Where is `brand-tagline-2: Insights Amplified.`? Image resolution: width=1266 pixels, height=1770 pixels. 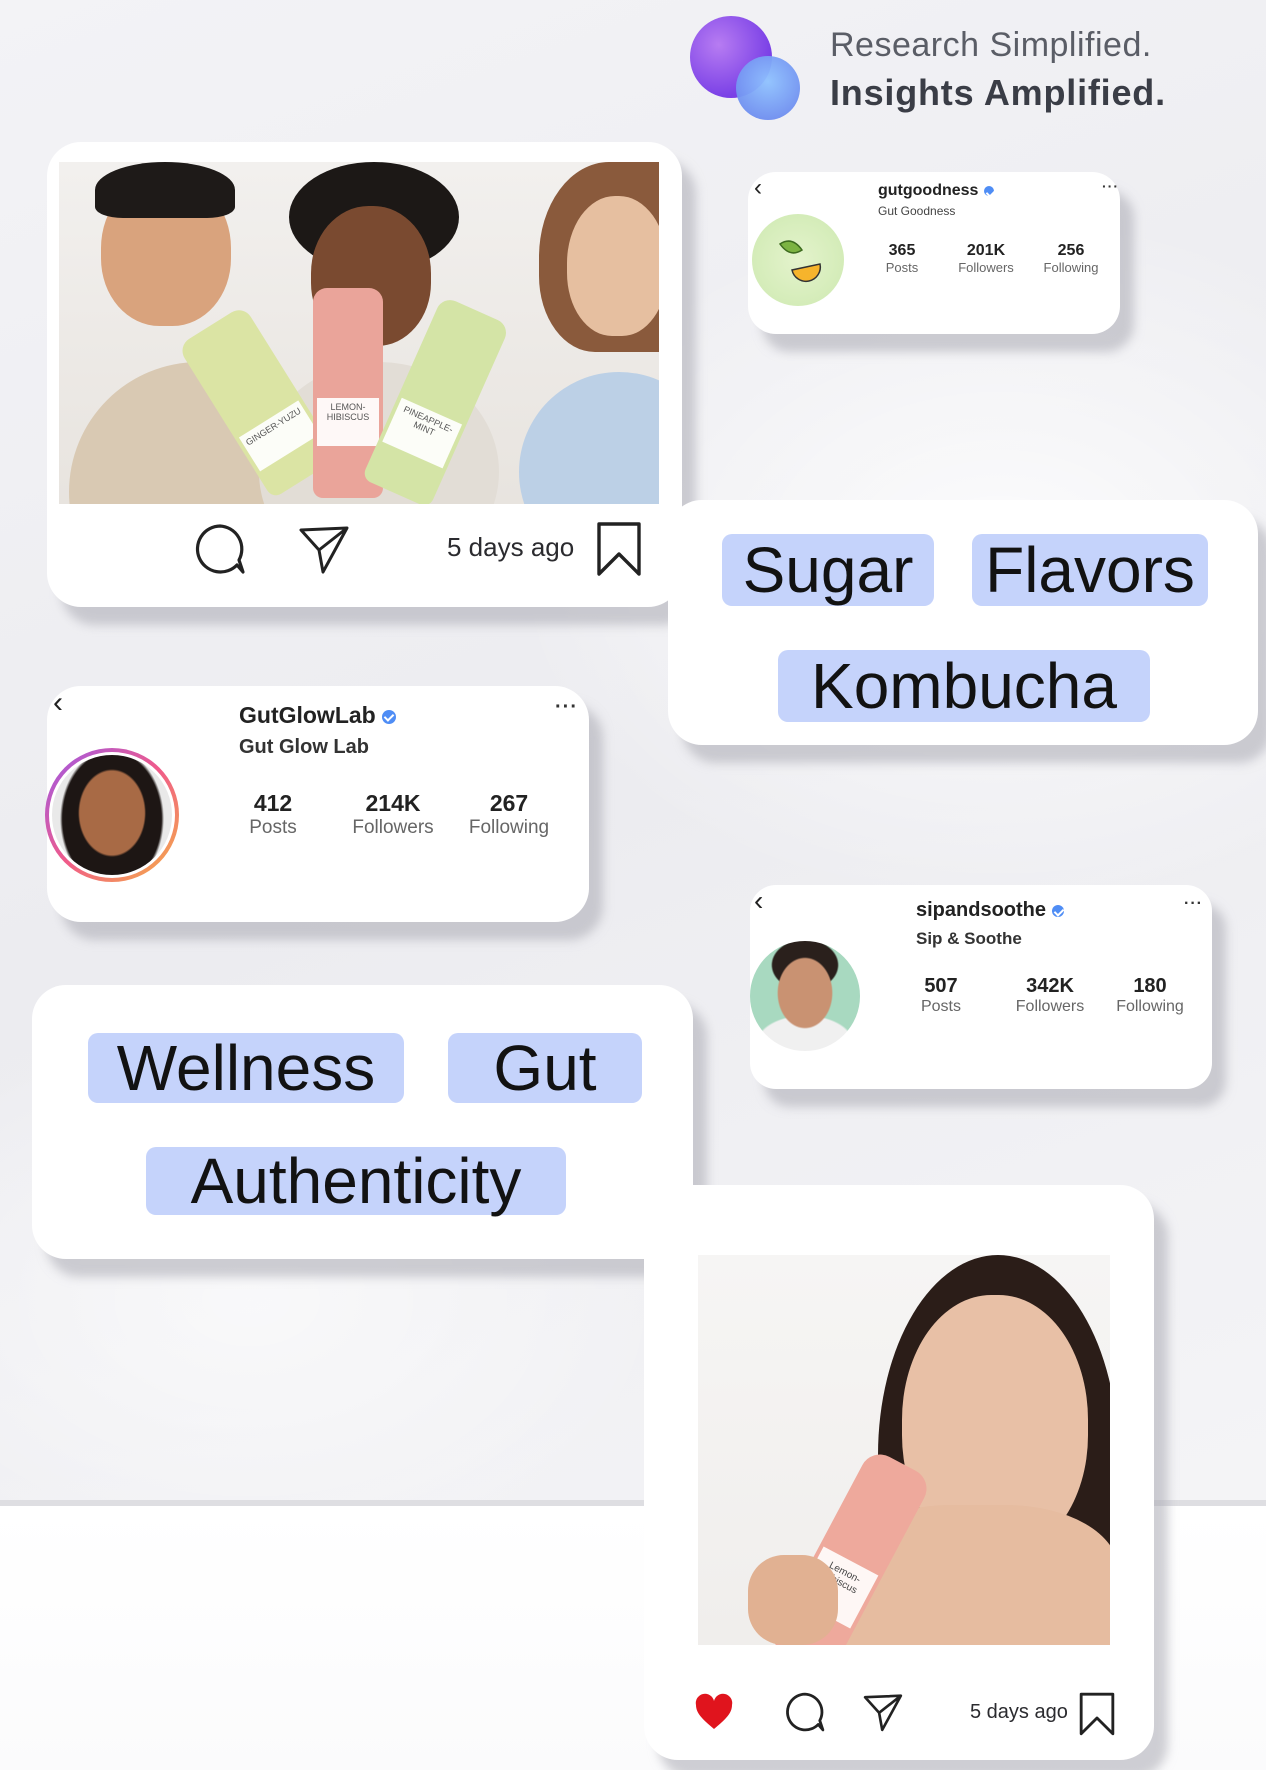
brand-tagline-2: Insights Amplified. is located at coordinates (998, 92).